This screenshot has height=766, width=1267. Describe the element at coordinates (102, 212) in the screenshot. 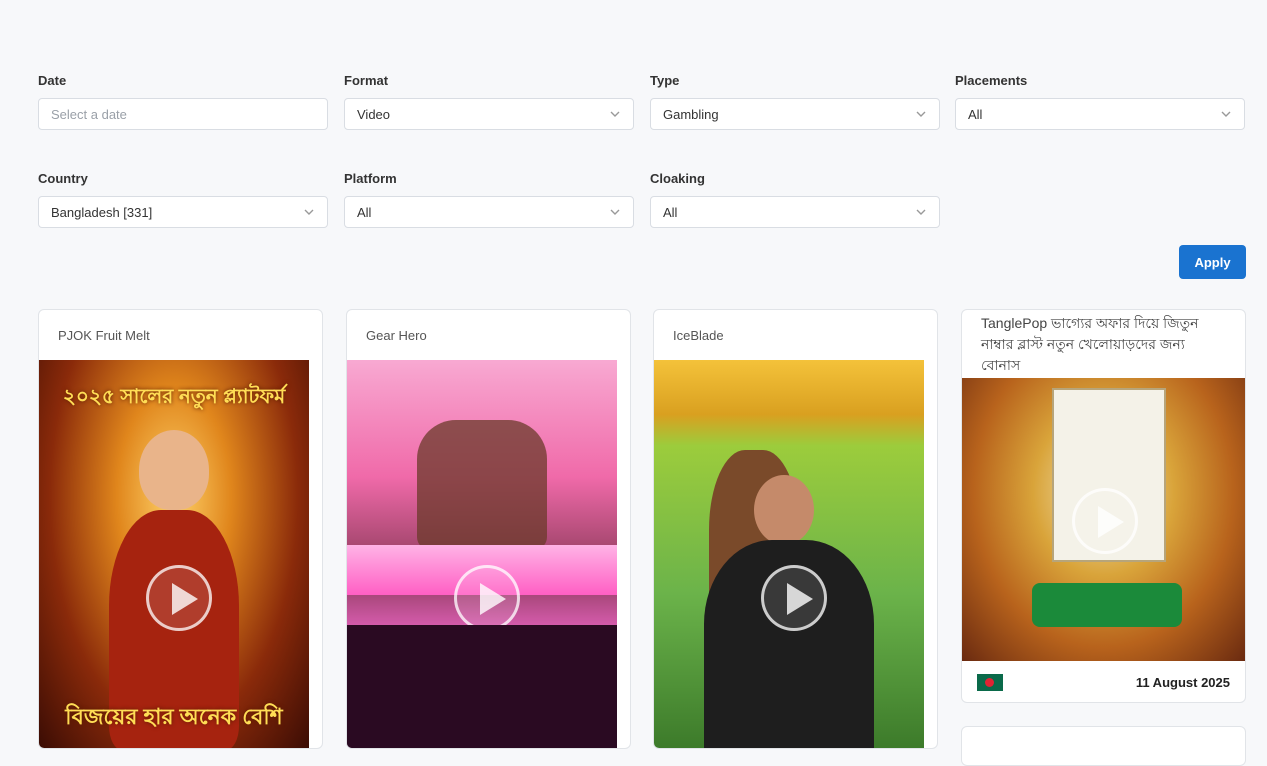

I see `country-value: Bangladesh [331]` at that location.